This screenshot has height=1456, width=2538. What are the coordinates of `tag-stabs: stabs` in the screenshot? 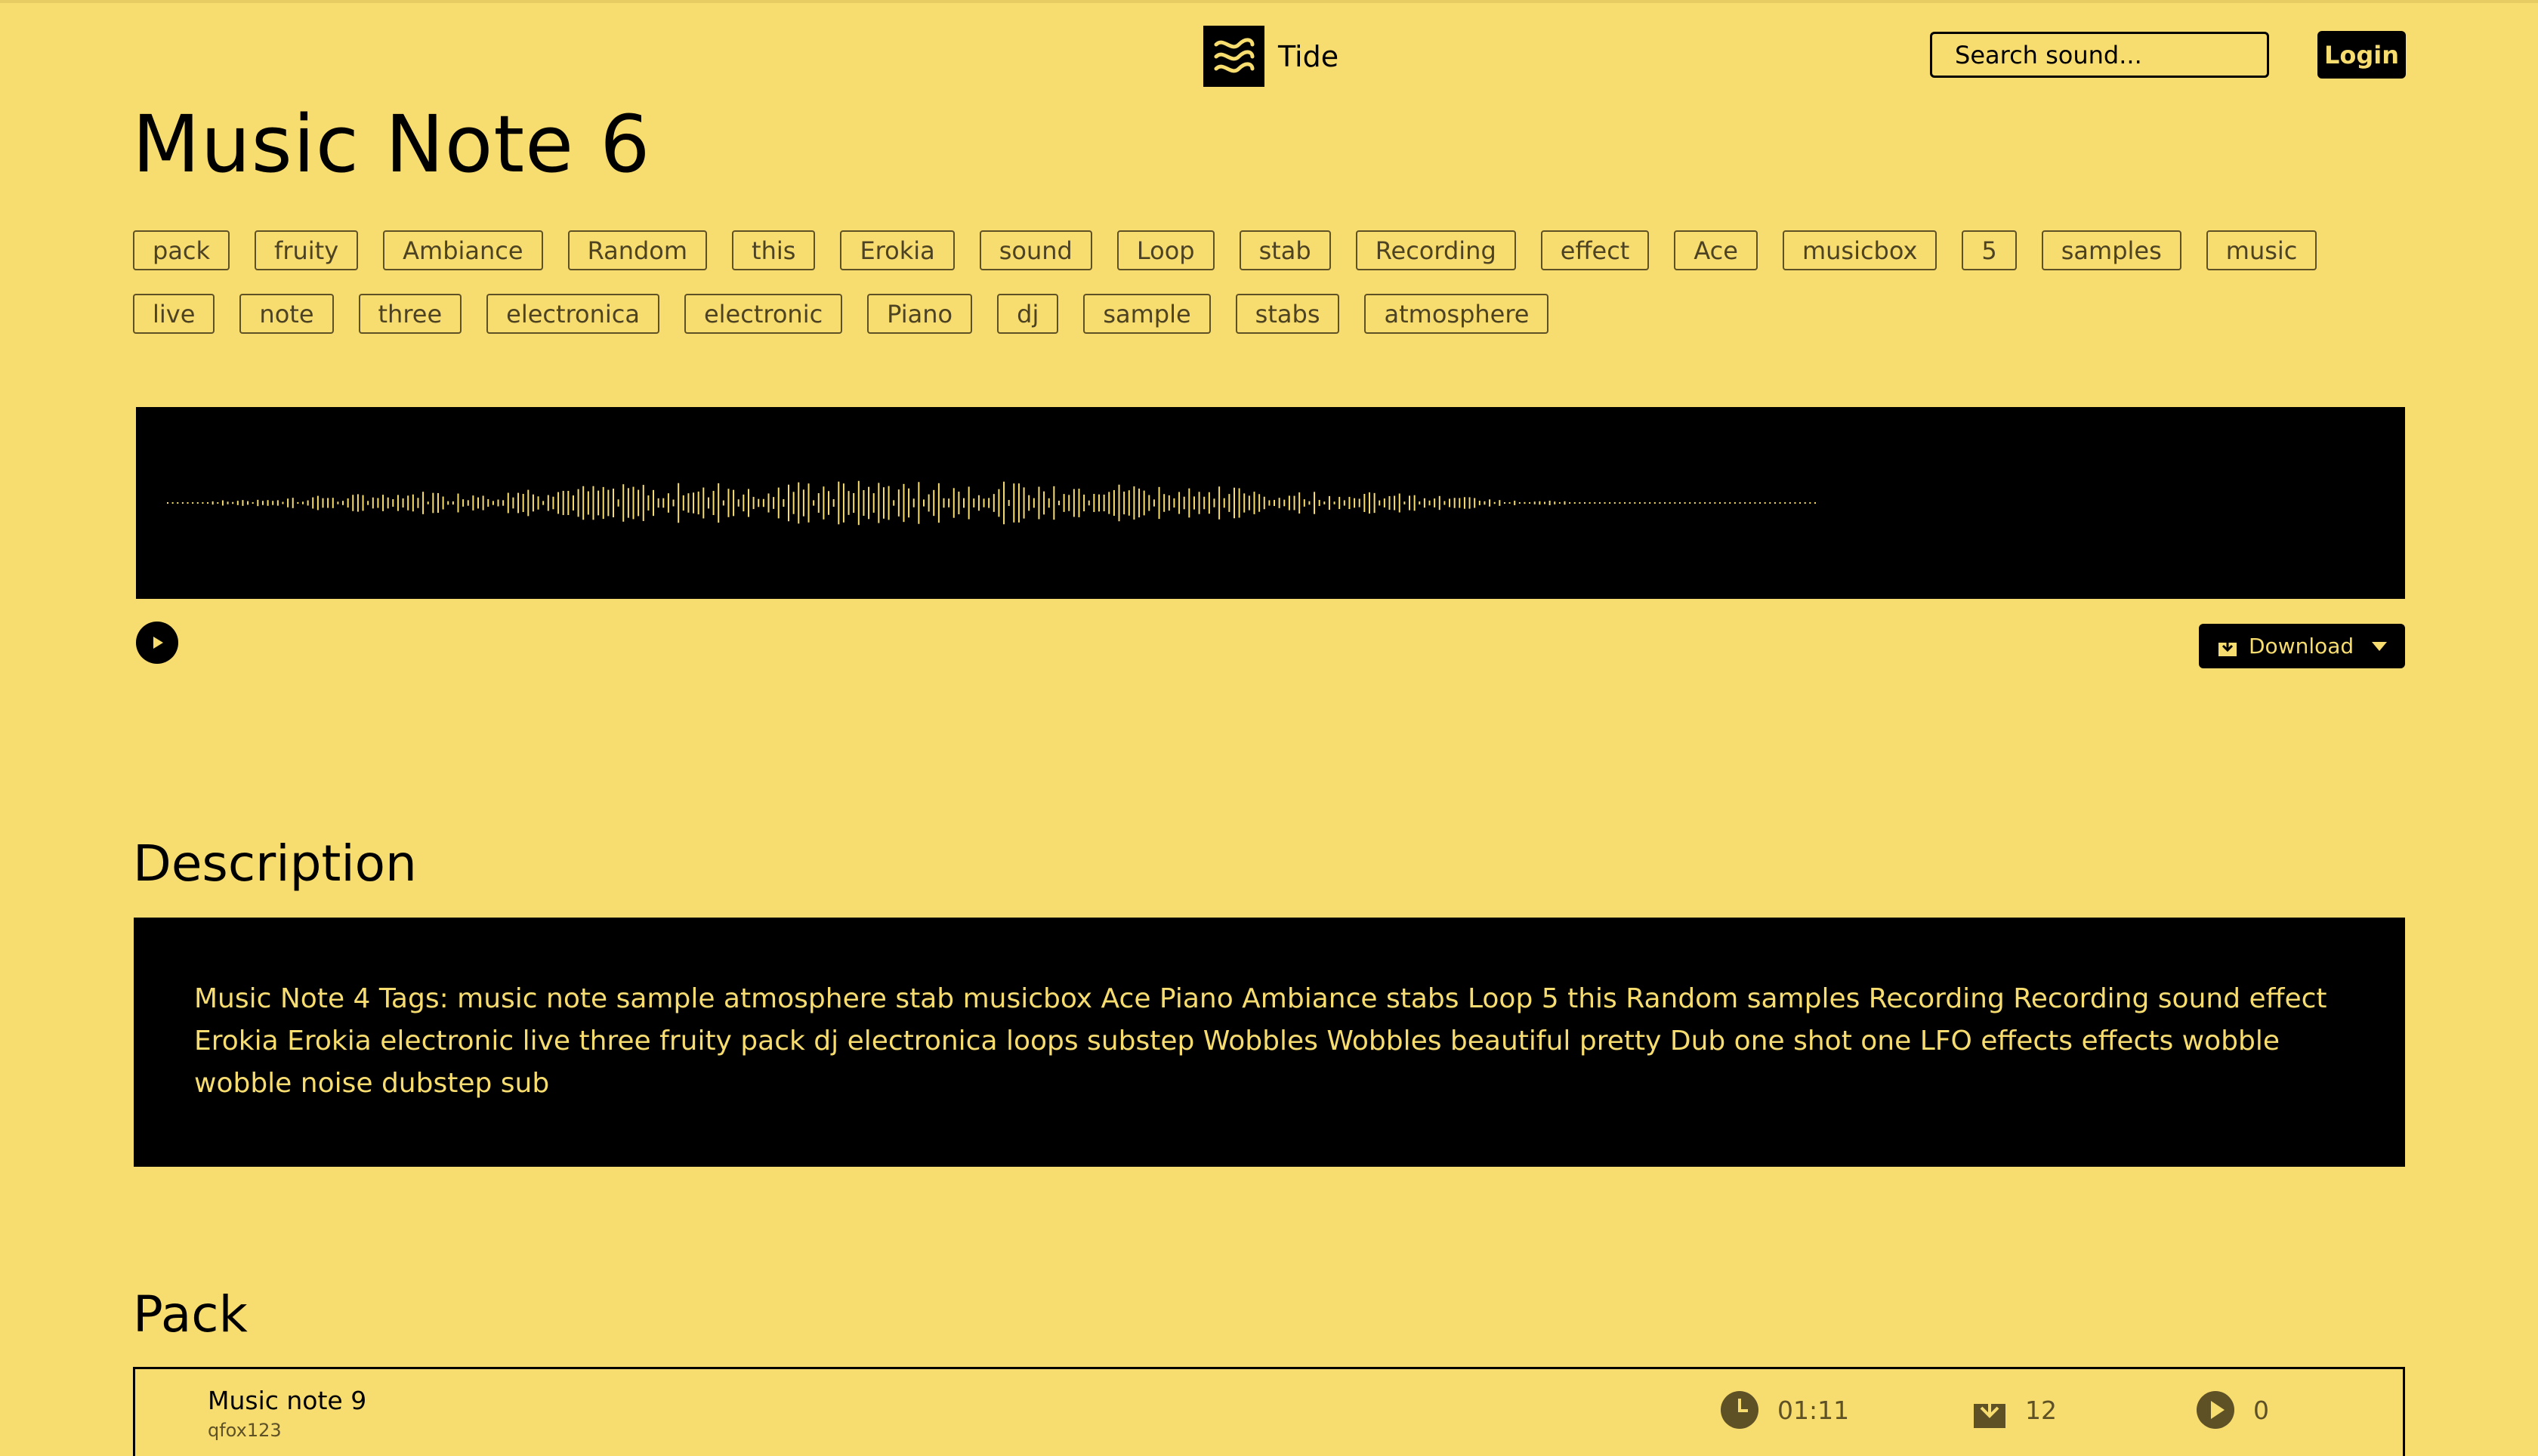 It's located at (1287, 314).